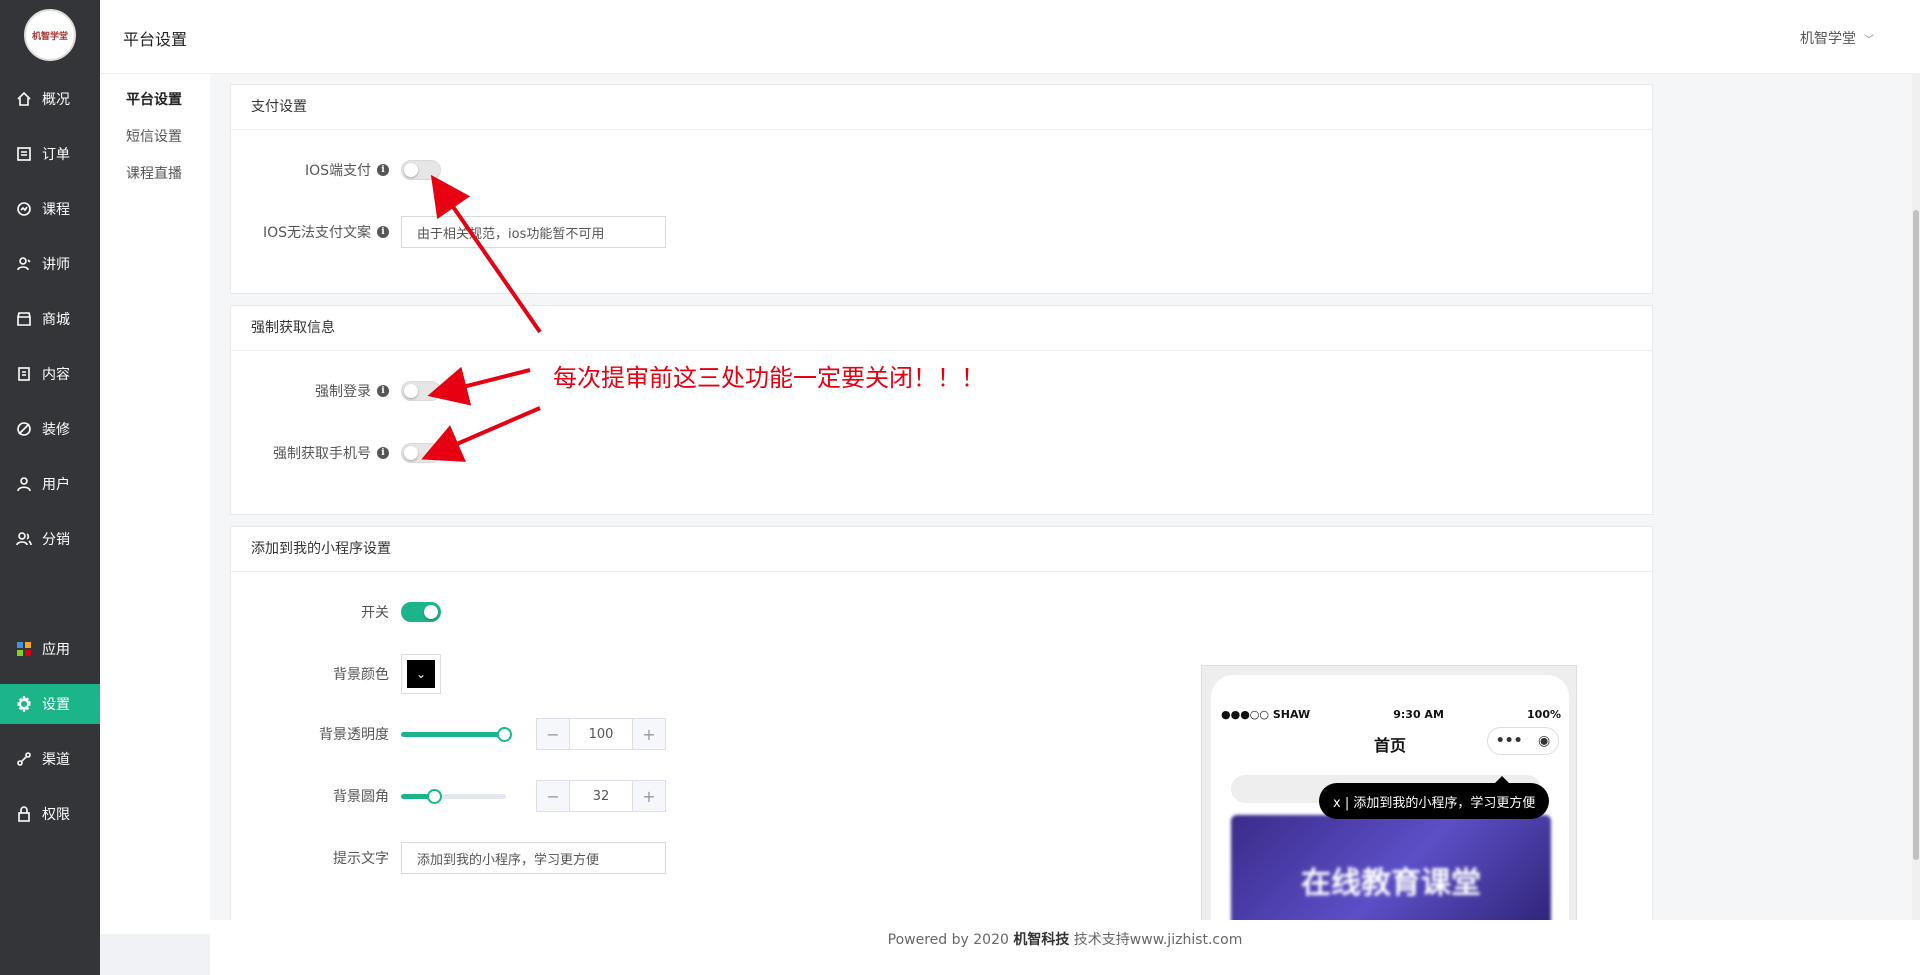  Describe the element at coordinates (24, 759) in the screenshot. I see `channel-icon` at that location.